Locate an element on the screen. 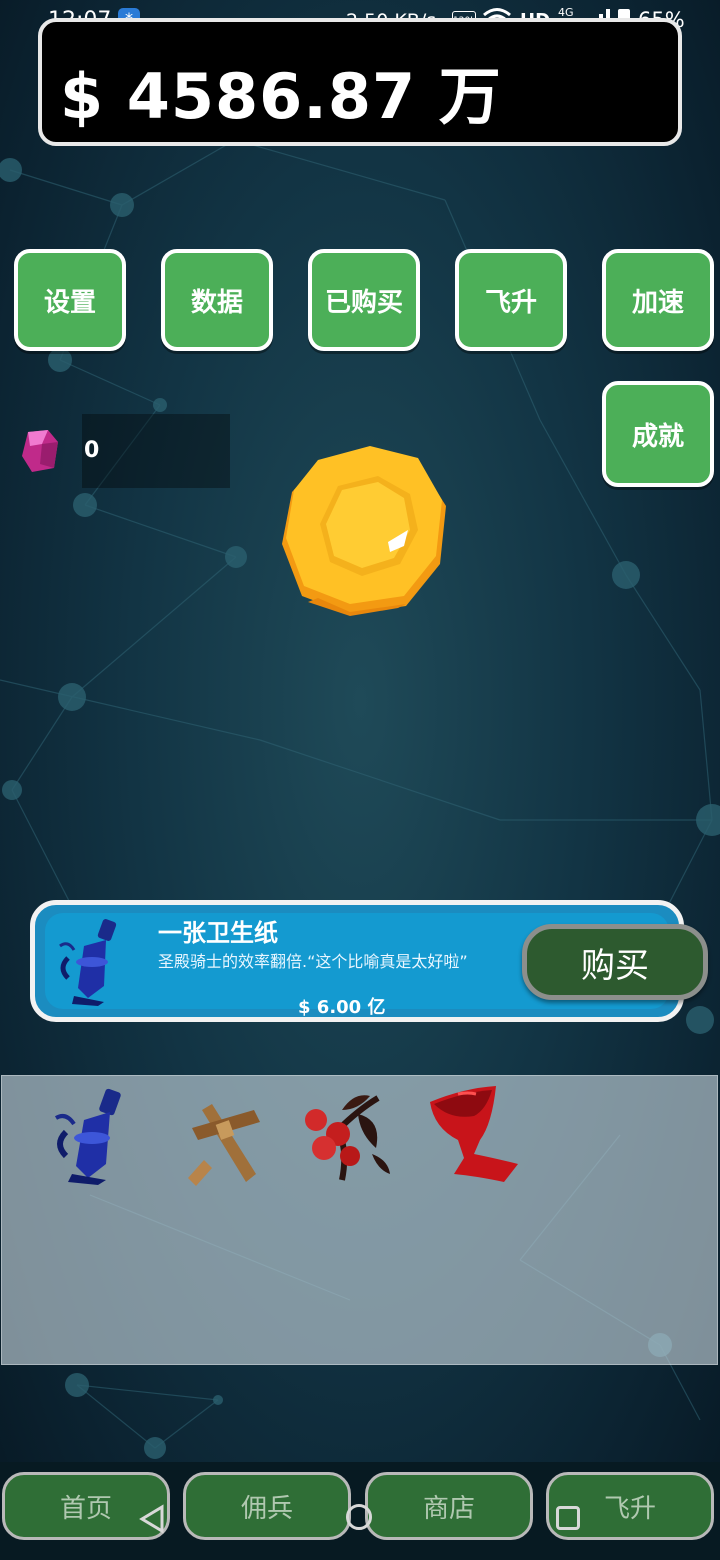 This screenshot has width=720, height=1560. upgrade-price: $ 6.00 亿 is located at coordinates (342, 1007).